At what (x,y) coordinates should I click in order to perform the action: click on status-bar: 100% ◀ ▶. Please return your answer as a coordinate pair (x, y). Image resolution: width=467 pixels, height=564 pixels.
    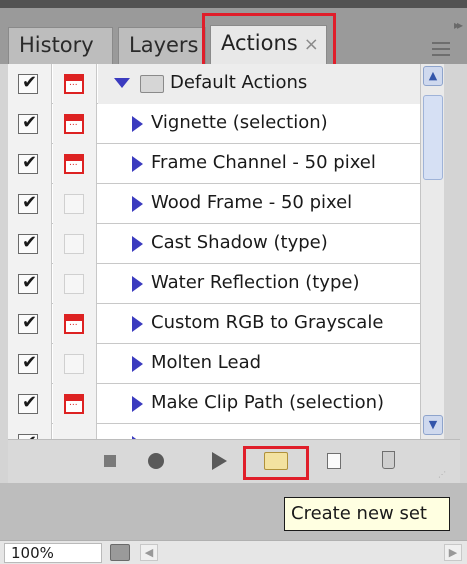
    Looking at the image, I should click on (233, 552).